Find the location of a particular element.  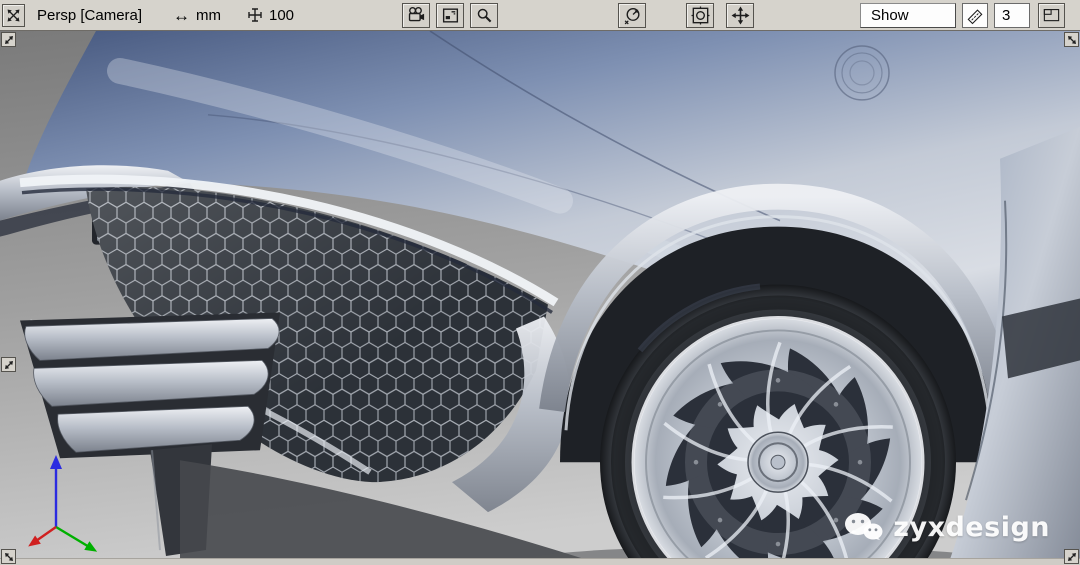

window-bottom-edge is located at coordinates (540, 561).